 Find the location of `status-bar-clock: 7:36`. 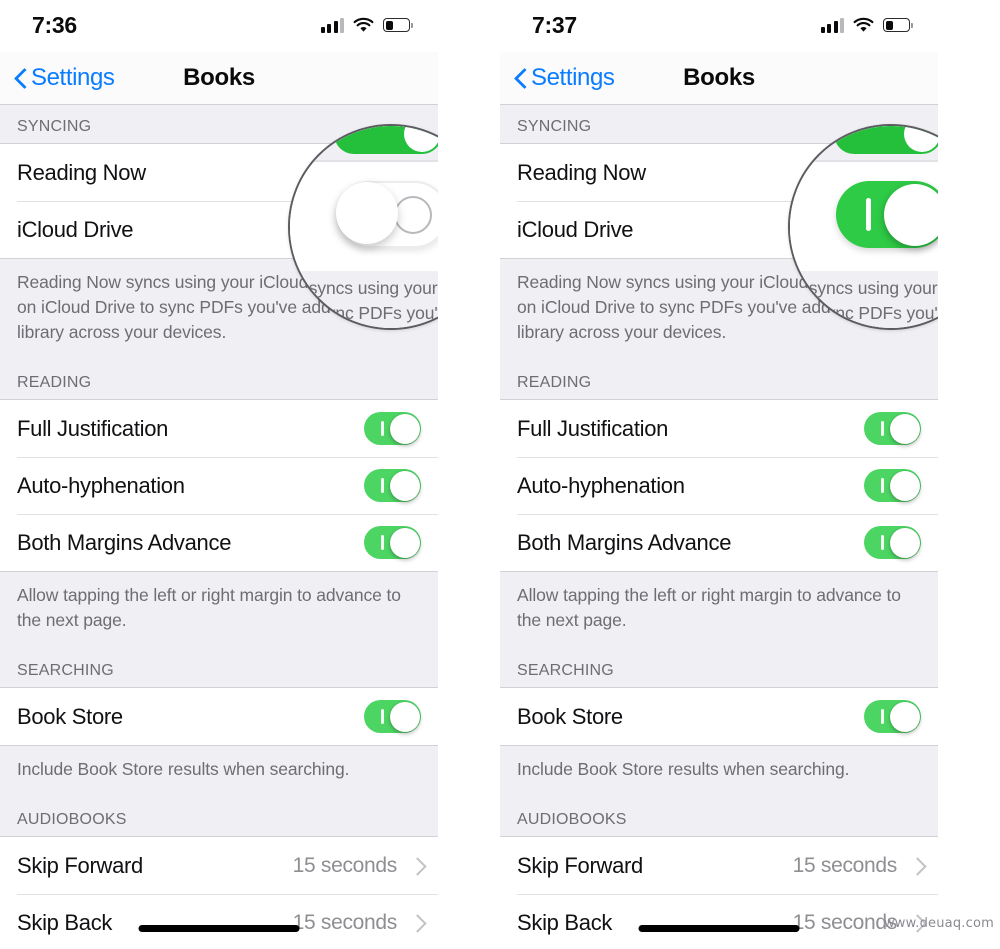

status-bar-clock: 7:36 is located at coordinates (54, 25).